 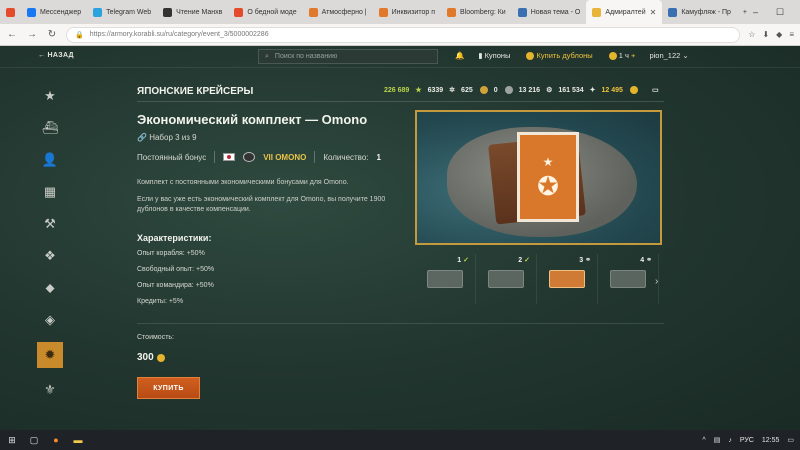 I want to click on tab-label: Telegram Web, so click(x=129, y=12).